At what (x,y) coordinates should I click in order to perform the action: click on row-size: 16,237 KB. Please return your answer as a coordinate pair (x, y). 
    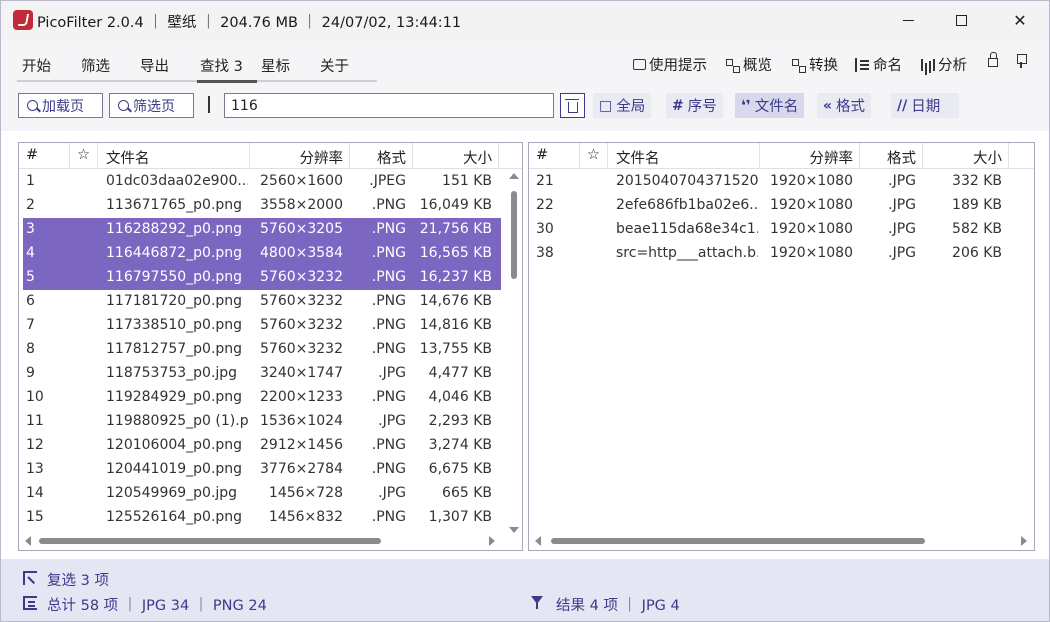
    Looking at the image, I should click on (455, 277).